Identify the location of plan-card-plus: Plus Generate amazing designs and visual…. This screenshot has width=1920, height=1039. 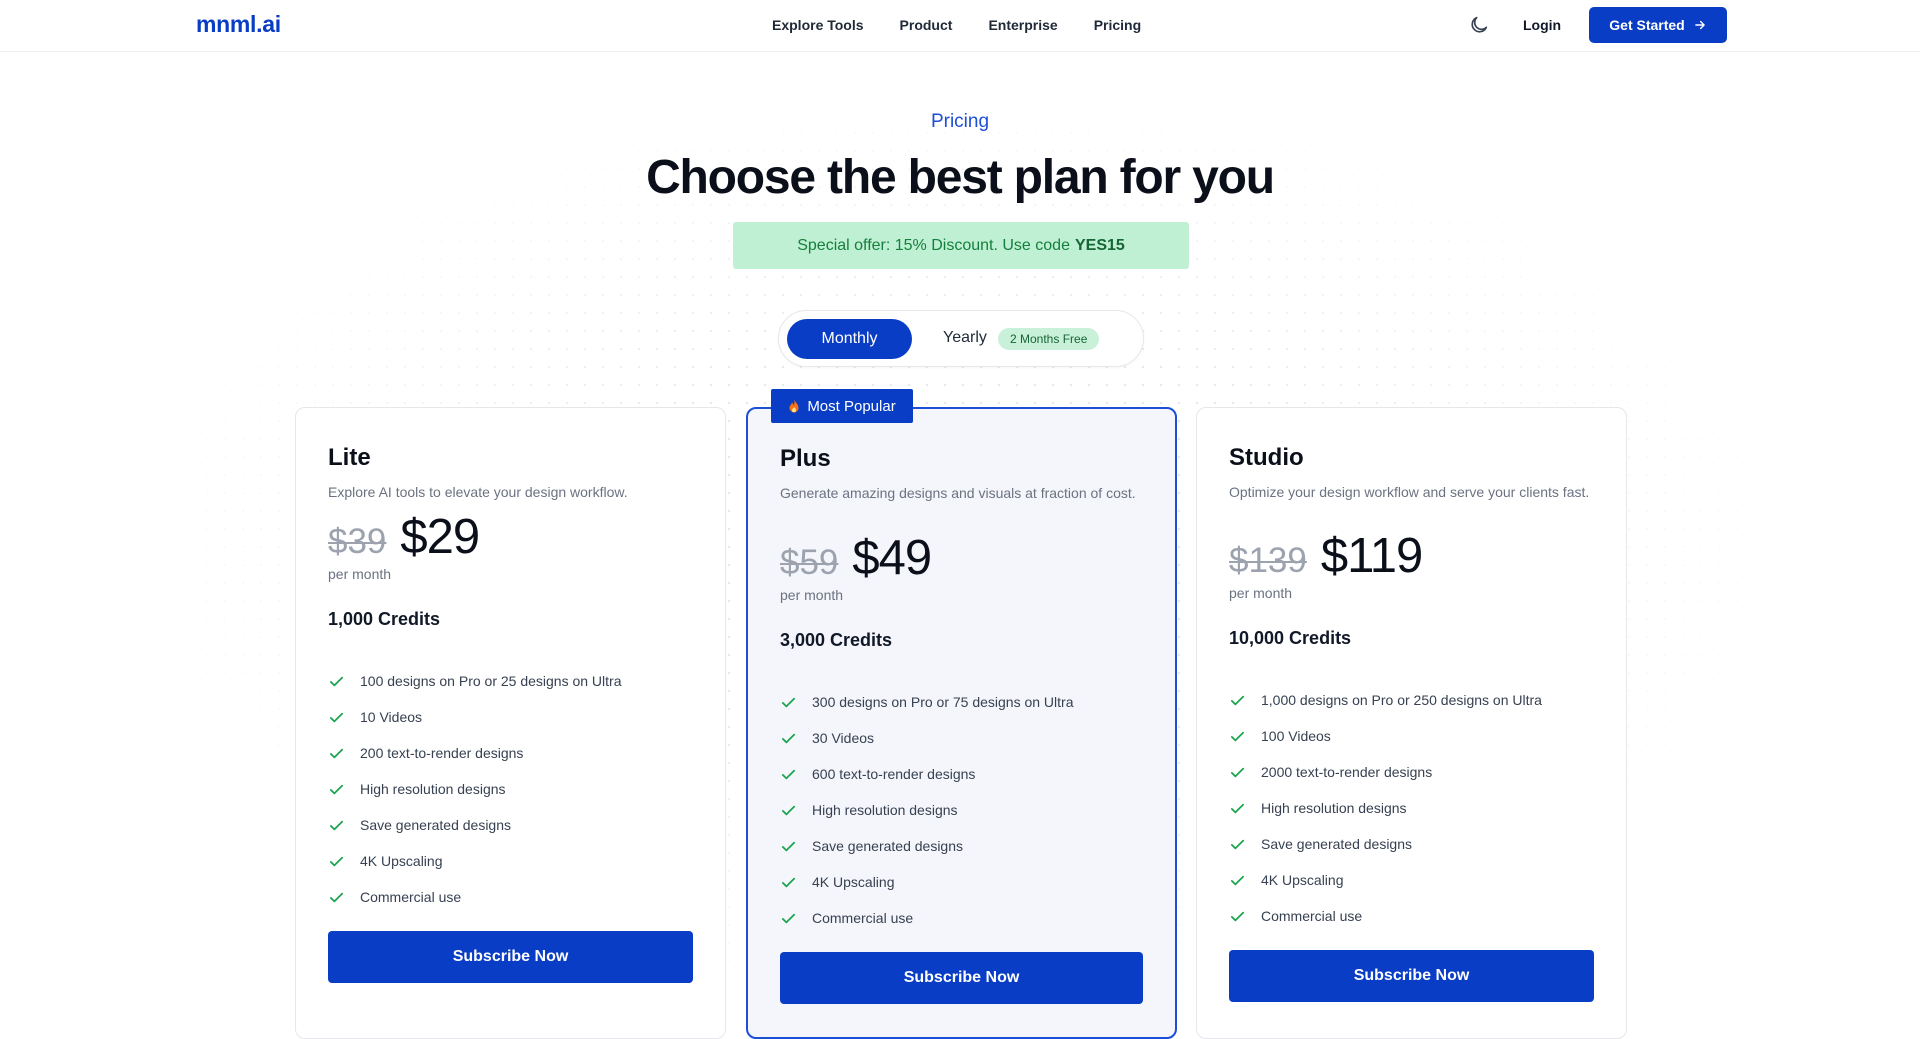
(961, 723).